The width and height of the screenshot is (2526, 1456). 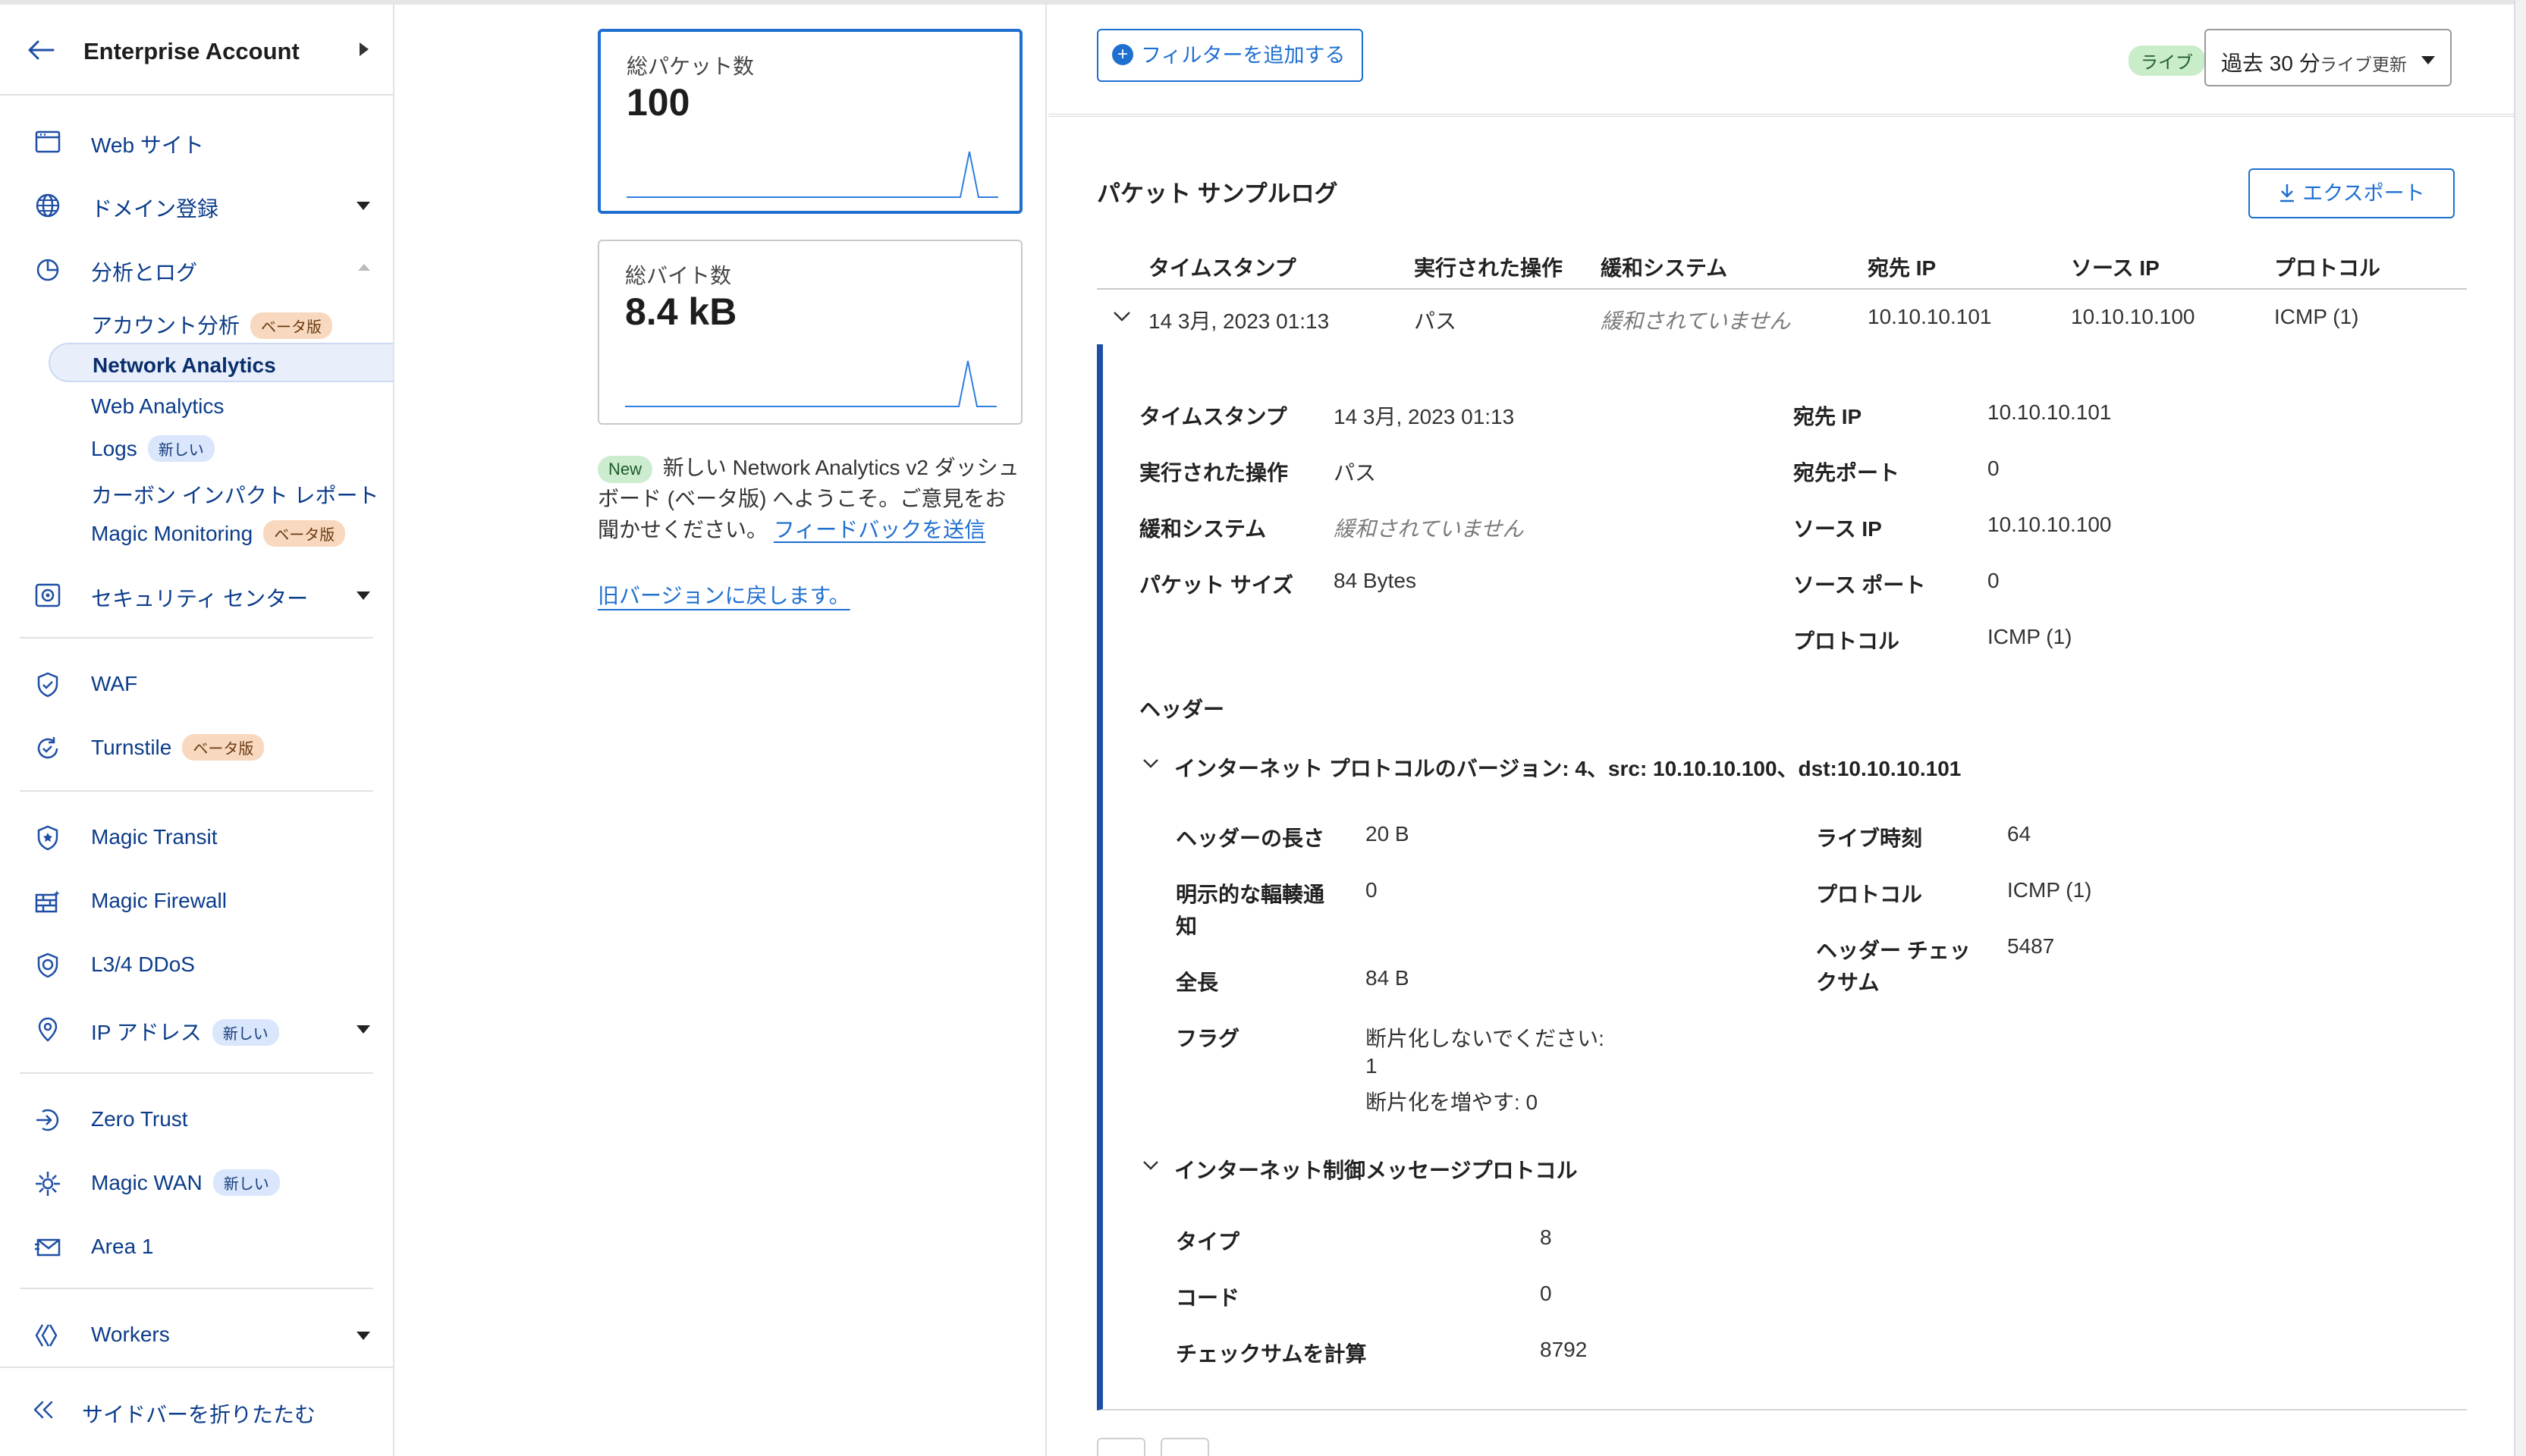 What do you see at coordinates (165, 325) in the screenshot?
I see `sidebar-subitem-label: アカウント分析` at bounding box center [165, 325].